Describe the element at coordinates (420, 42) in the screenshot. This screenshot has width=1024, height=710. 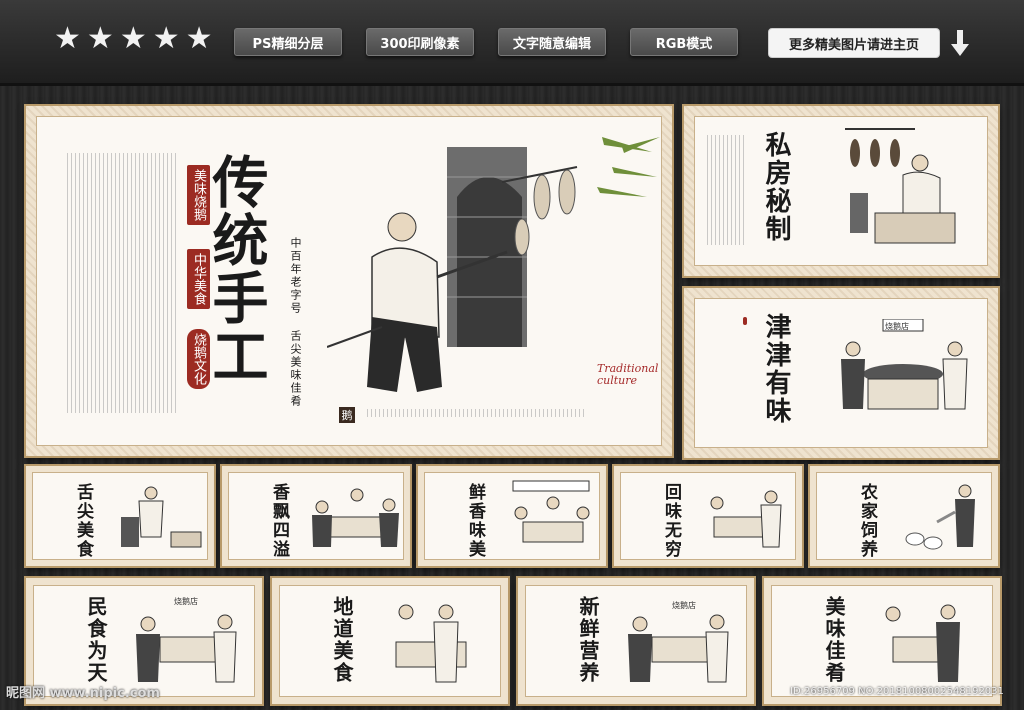
I see `tag-print-pixels: 300印刷像素` at that location.